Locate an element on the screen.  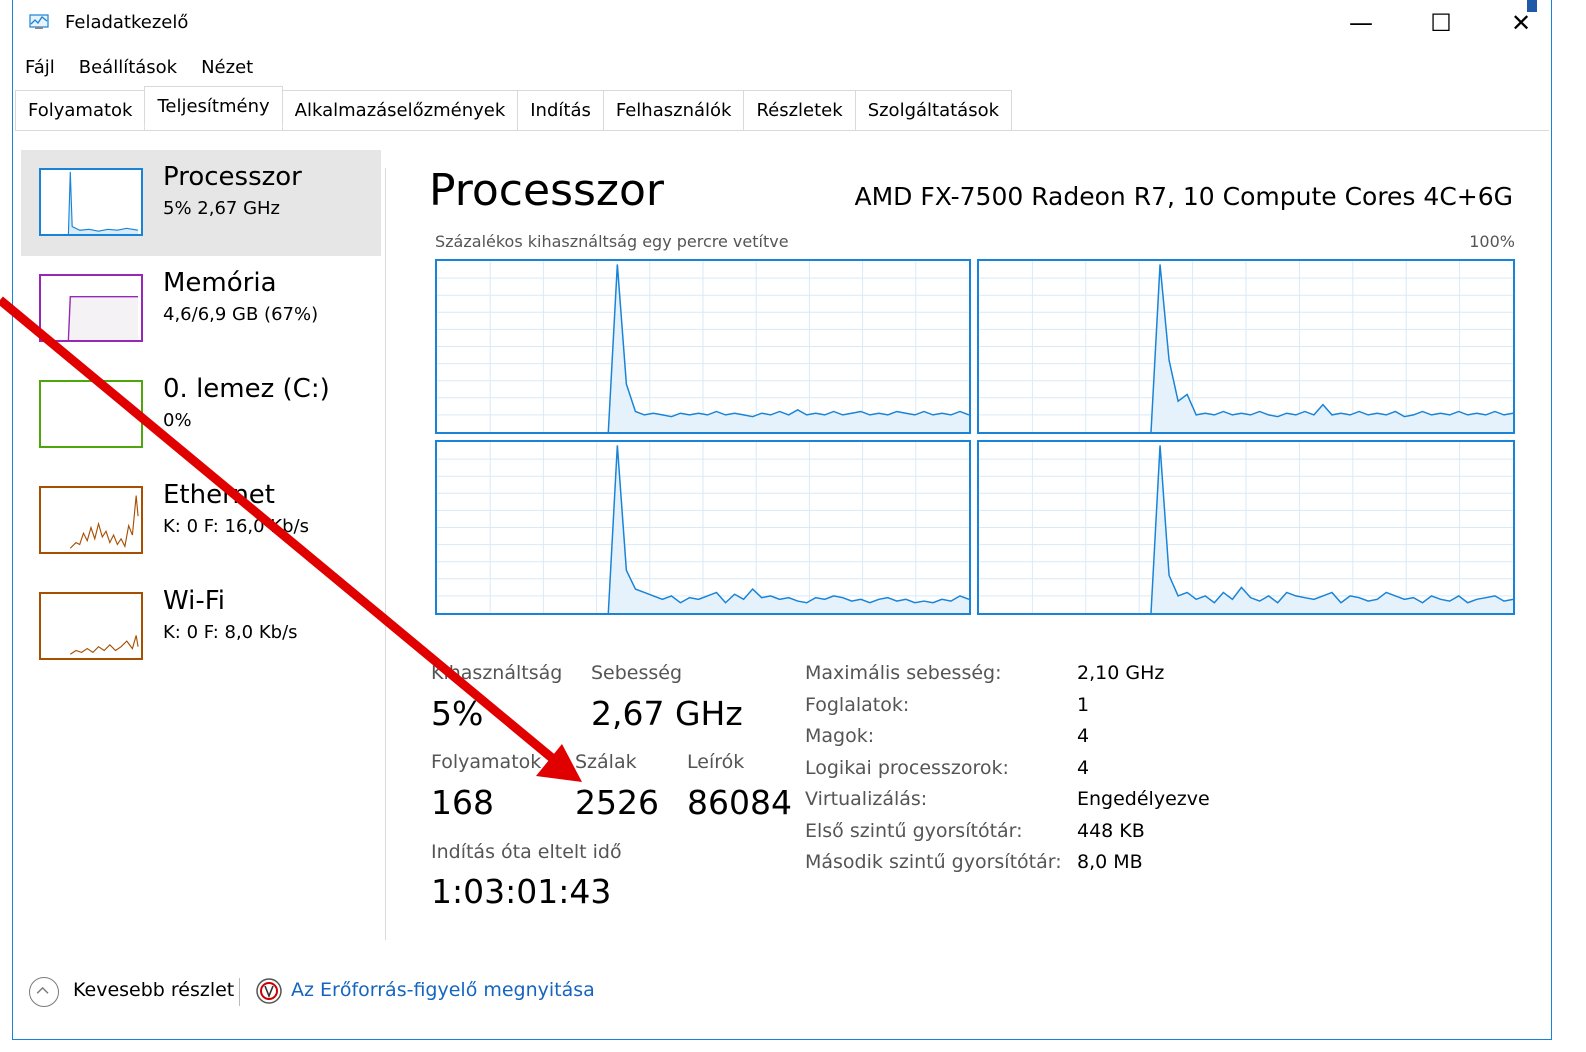
open-resource-monitor-link: Az Erőforrás-figyelő megnyitása is located at coordinates (443, 990).